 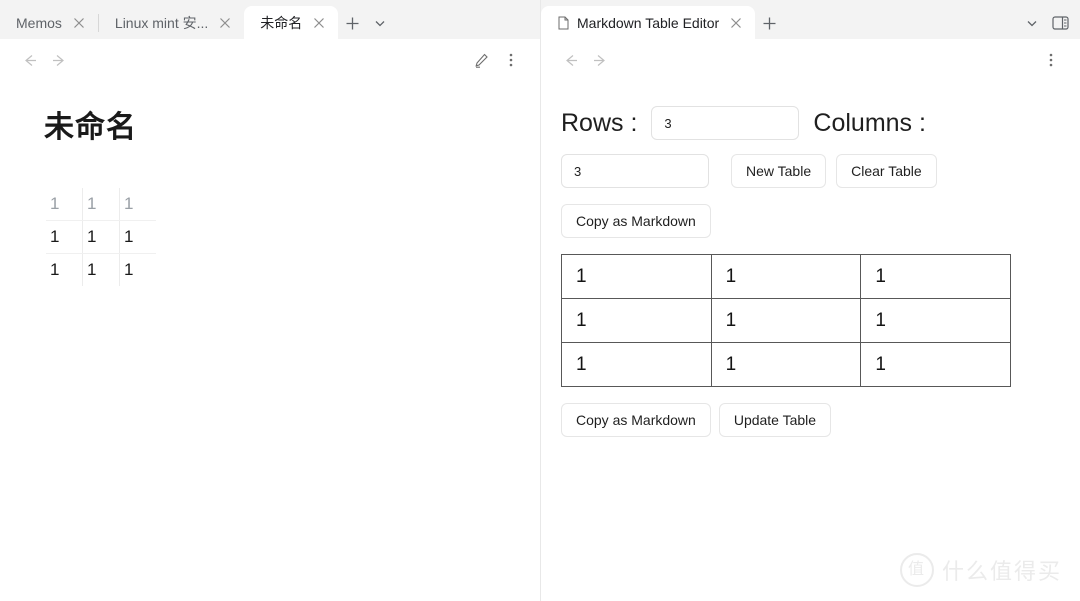 What do you see at coordinates (810, 60) in the screenshot?
I see `right-toolbar` at bounding box center [810, 60].